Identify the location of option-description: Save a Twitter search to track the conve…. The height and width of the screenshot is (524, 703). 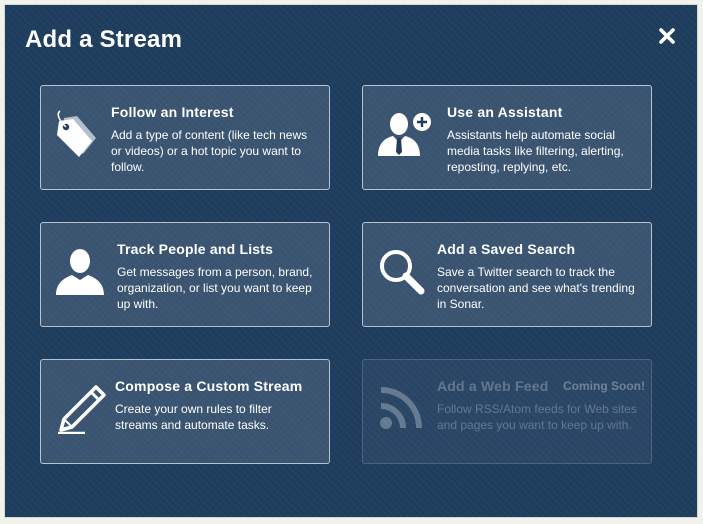
(536, 288).